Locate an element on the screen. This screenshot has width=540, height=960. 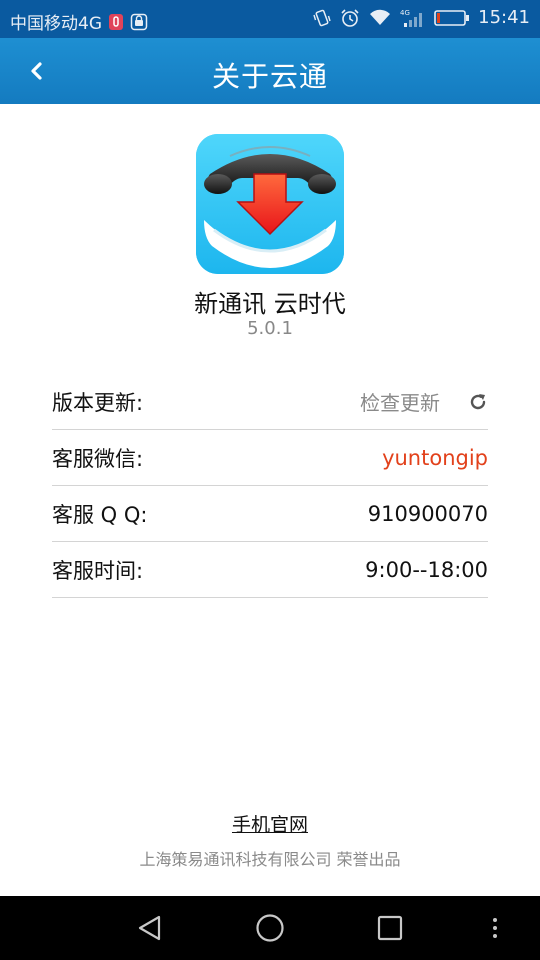
check-update-text: 检查更新 is located at coordinates (400, 403).